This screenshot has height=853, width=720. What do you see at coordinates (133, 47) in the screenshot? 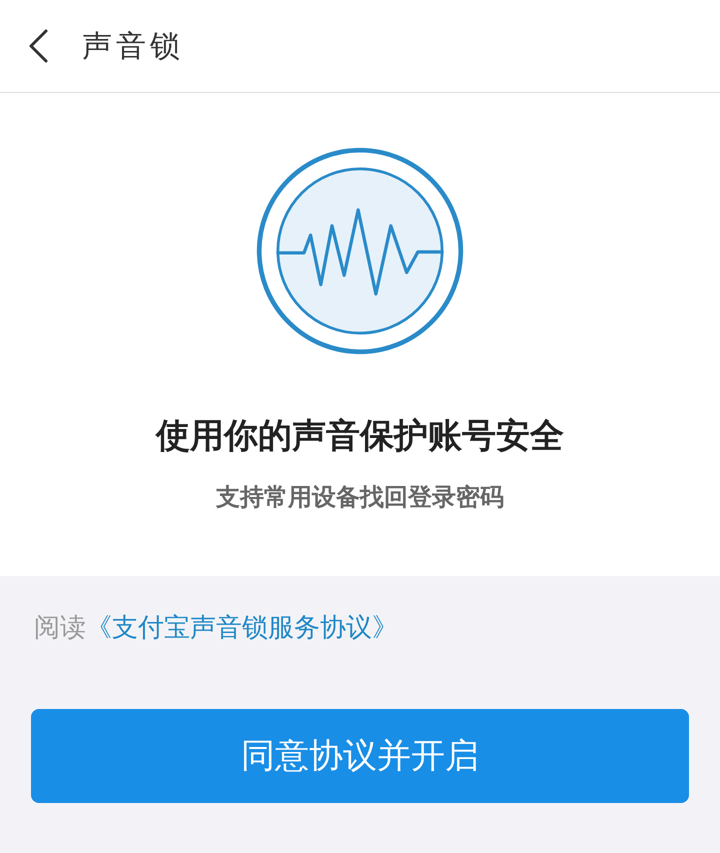
I see `page-title: 声音锁` at bounding box center [133, 47].